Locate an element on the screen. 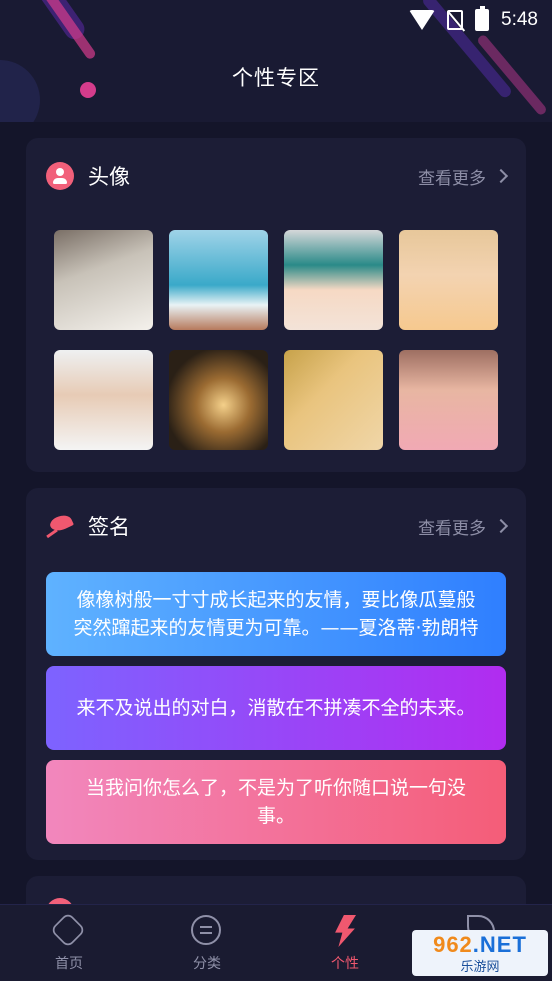  quote-text: 来不及说出的对白，消散在不拼凑不全的未来。 is located at coordinates (276, 708).